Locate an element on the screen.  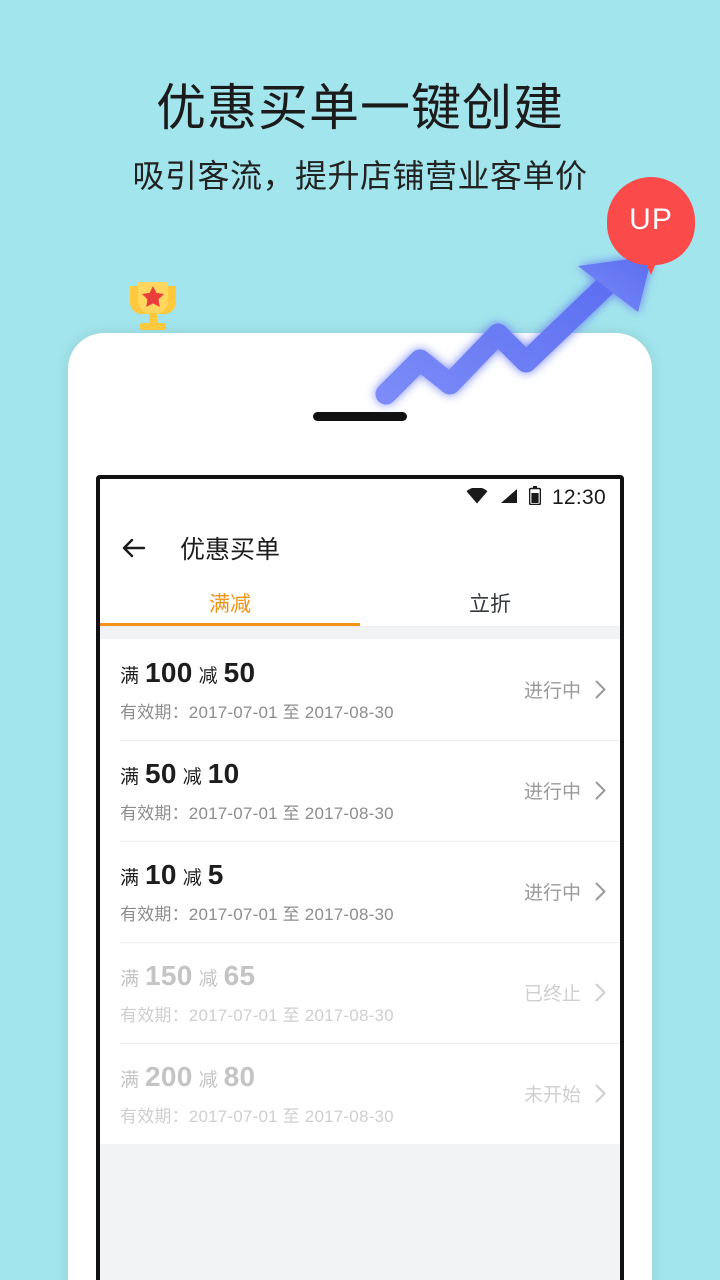
promotion-info: 满 10 减 5 有效期：2017-07-01 至 2017-08-30 is located at coordinates (322, 892).